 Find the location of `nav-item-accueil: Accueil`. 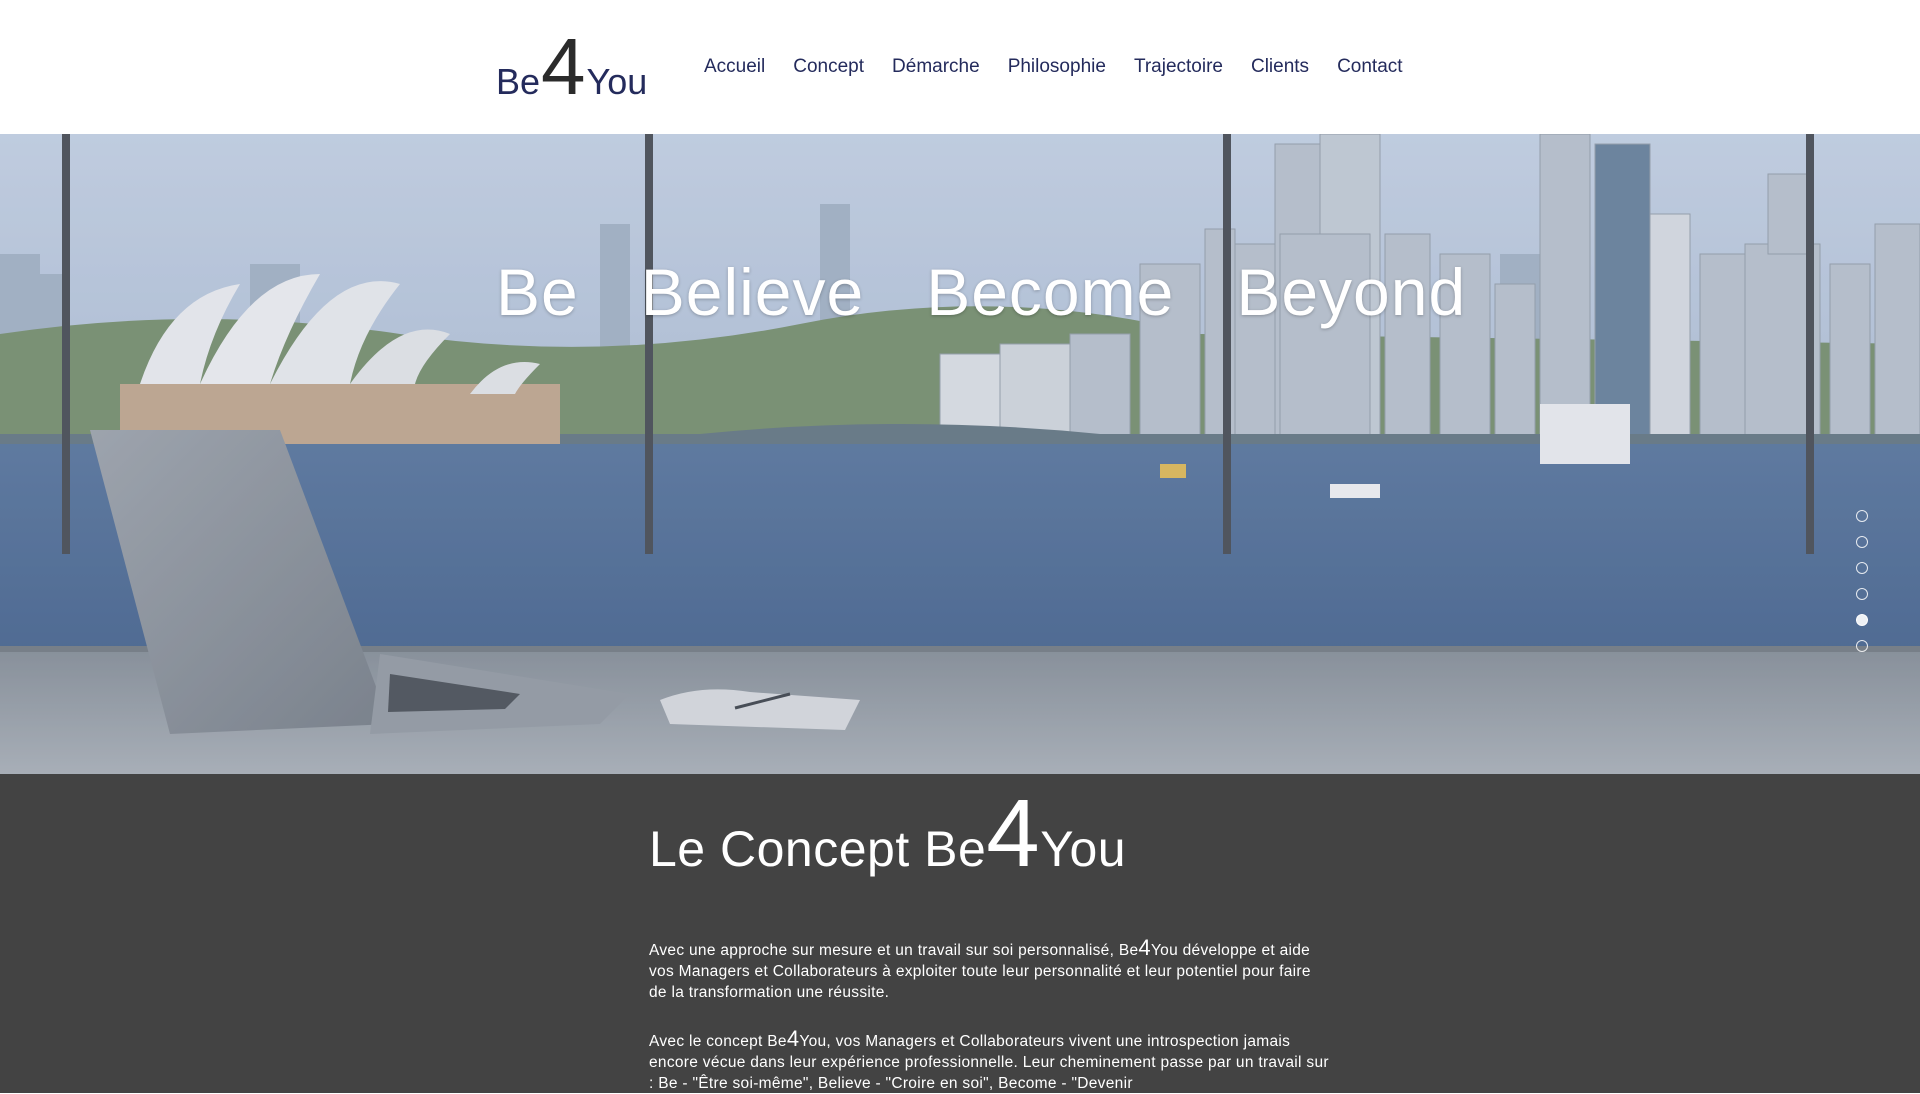

nav-item-accueil: Accueil is located at coordinates (734, 67).